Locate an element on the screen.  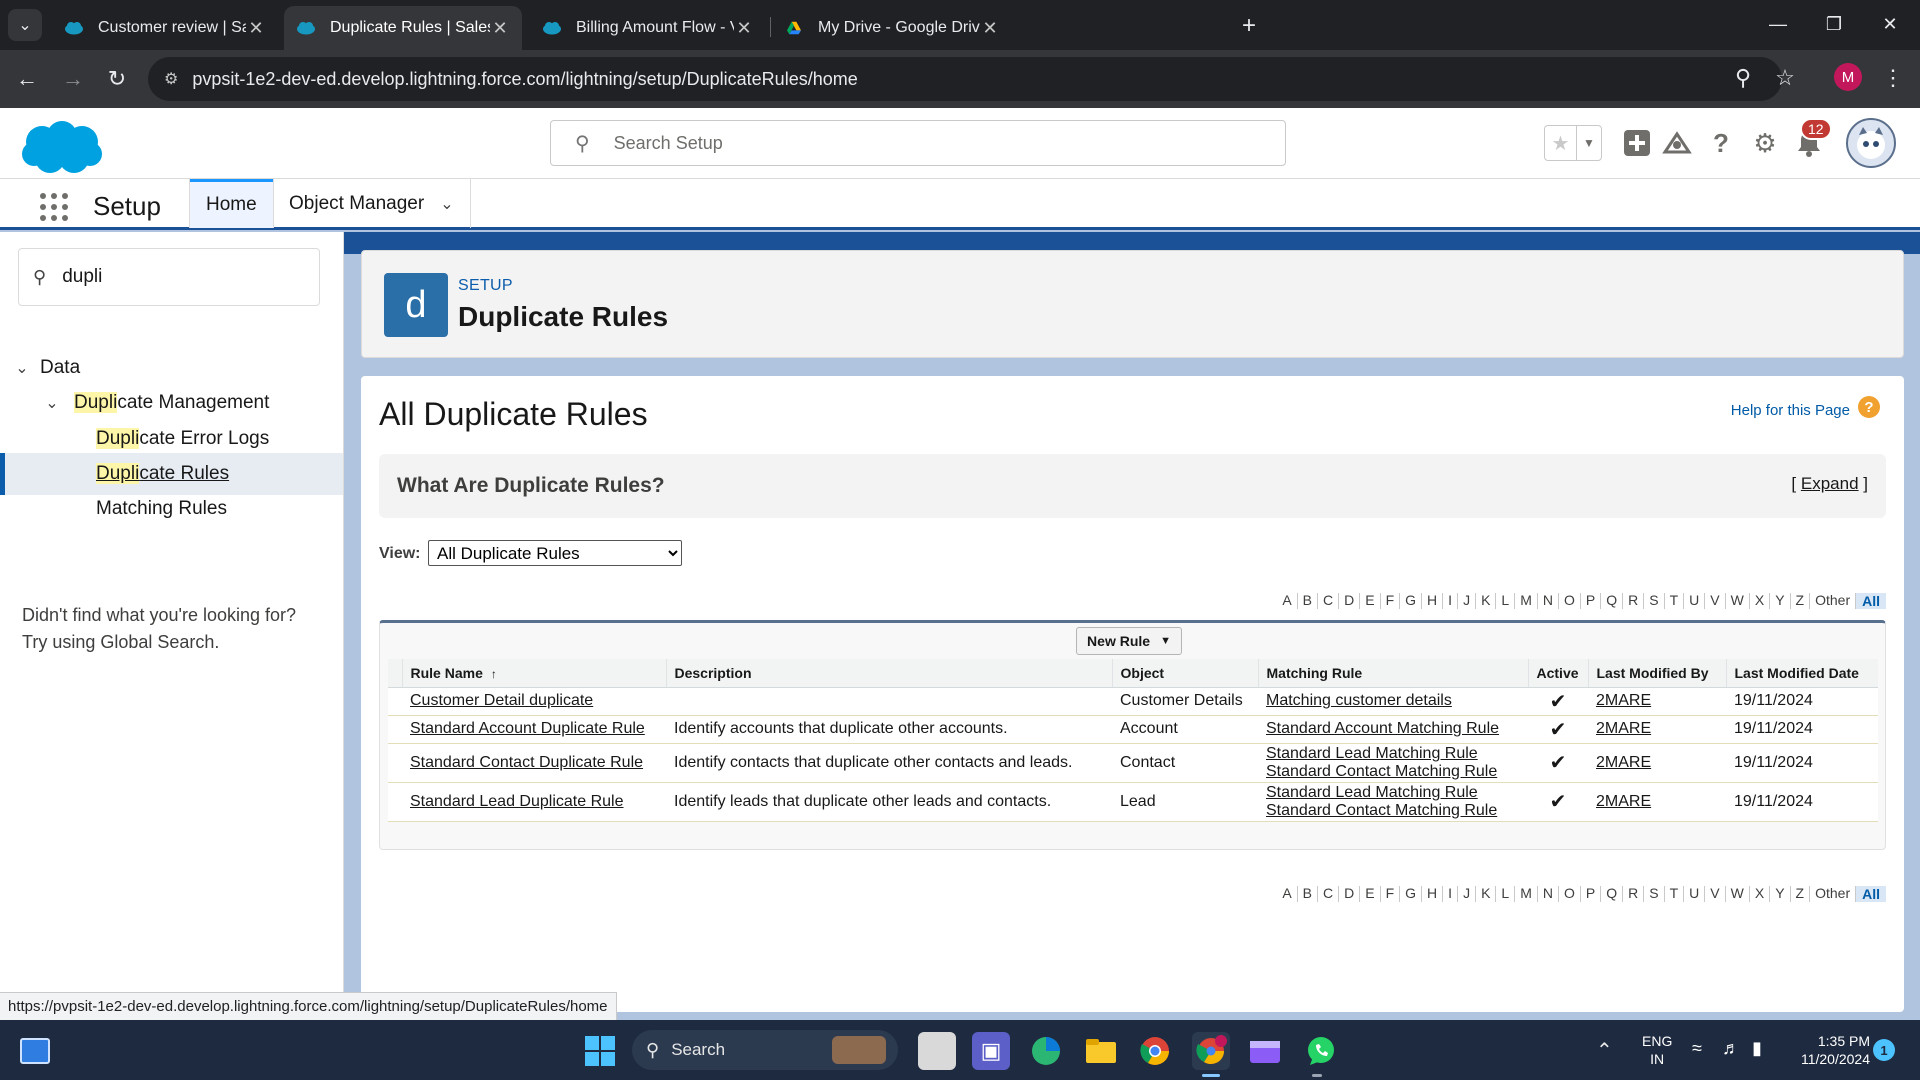
wifi-icon: ≈ is located at coordinates (1697, 1048).